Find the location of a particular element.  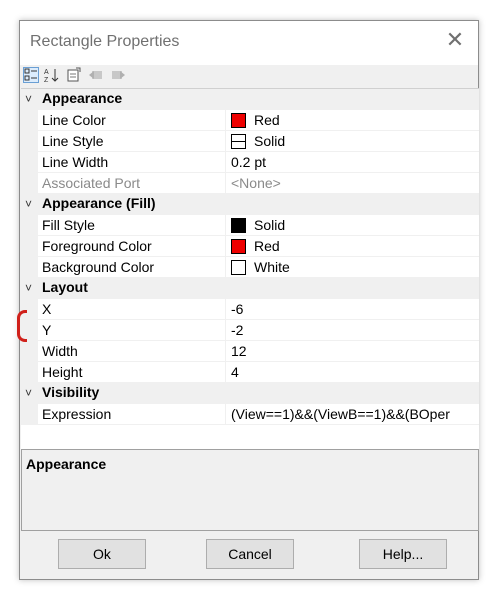

property-value: <None> is located at coordinates (256, 183).